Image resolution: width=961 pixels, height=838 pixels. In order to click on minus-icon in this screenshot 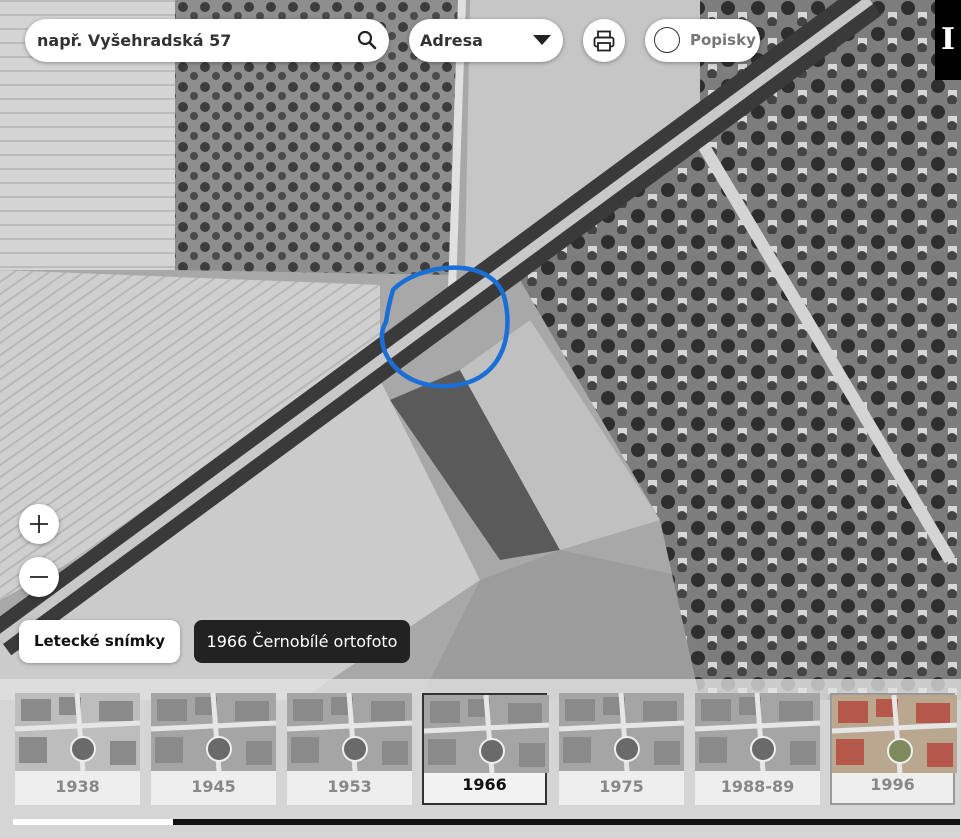, I will do `click(39, 577)`.